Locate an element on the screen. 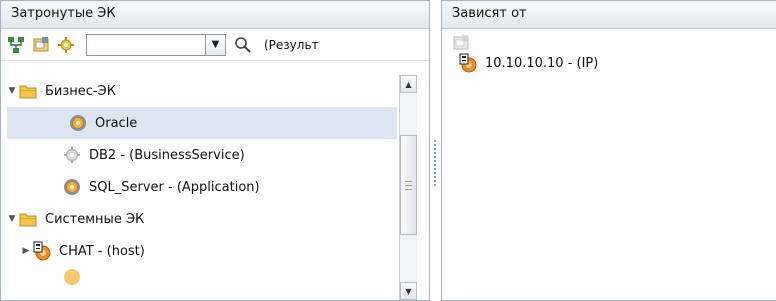 This screenshot has width=776, height=301. splitter-grip-icon is located at coordinates (435, 163).